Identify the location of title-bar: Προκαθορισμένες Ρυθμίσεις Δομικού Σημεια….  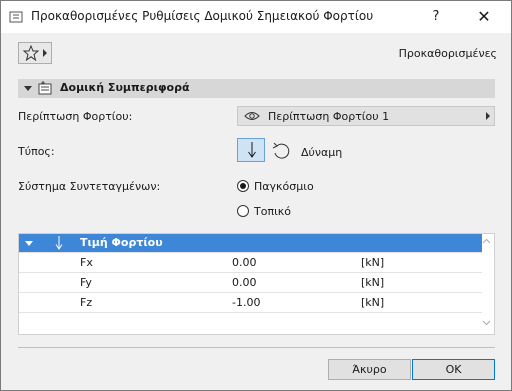
(256, 17).